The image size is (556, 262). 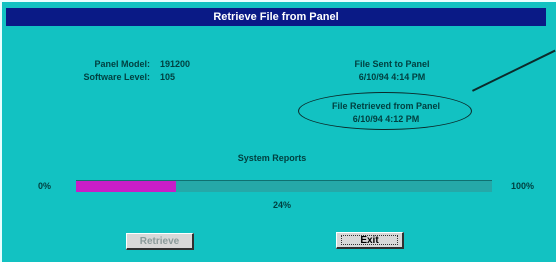 I want to click on file-retrieved-label: File Retrieved from Panel, so click(x=386, y=106).